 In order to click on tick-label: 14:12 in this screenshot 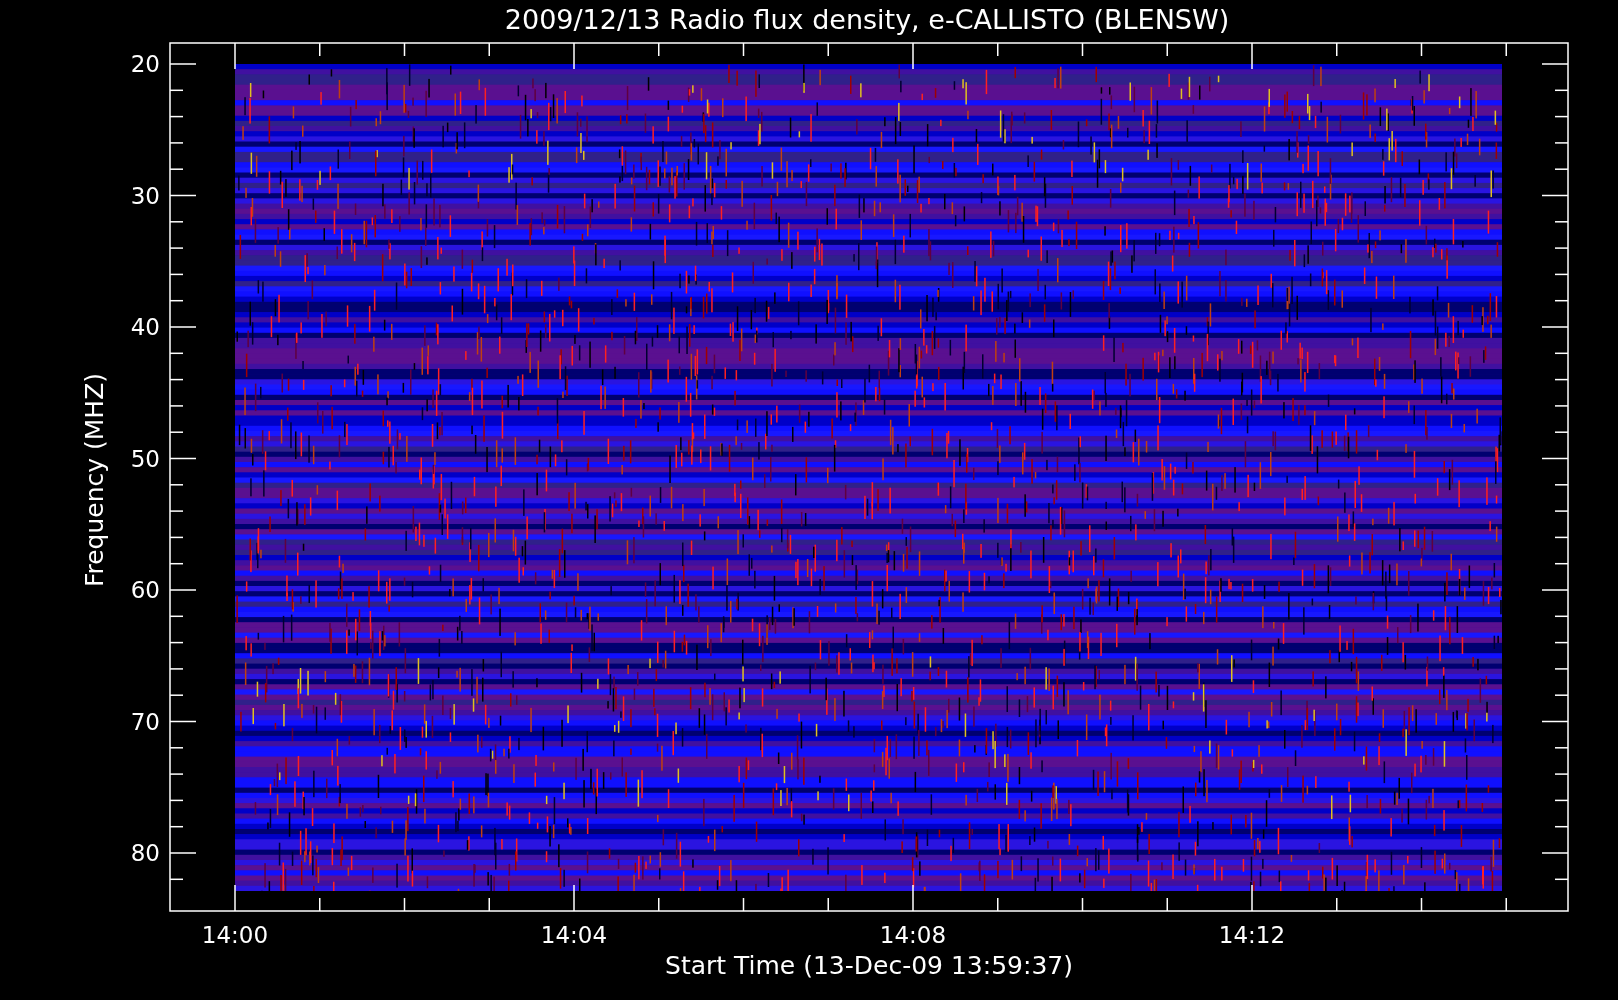, I will do `click(1252, 935)`.